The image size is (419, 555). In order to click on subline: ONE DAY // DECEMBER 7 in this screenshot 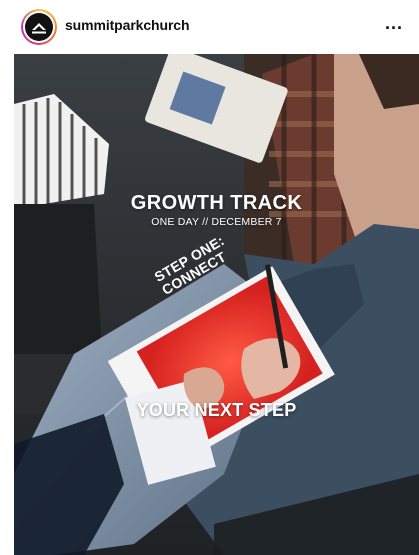, I will do `click(216, 222)`.